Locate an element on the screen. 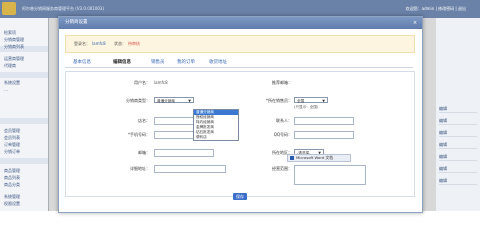 The width and height of the screenshot is (480, 240). user-links: 欢迎您：admin | 修改密码 | 退出 is located at coordinates (436, 9).